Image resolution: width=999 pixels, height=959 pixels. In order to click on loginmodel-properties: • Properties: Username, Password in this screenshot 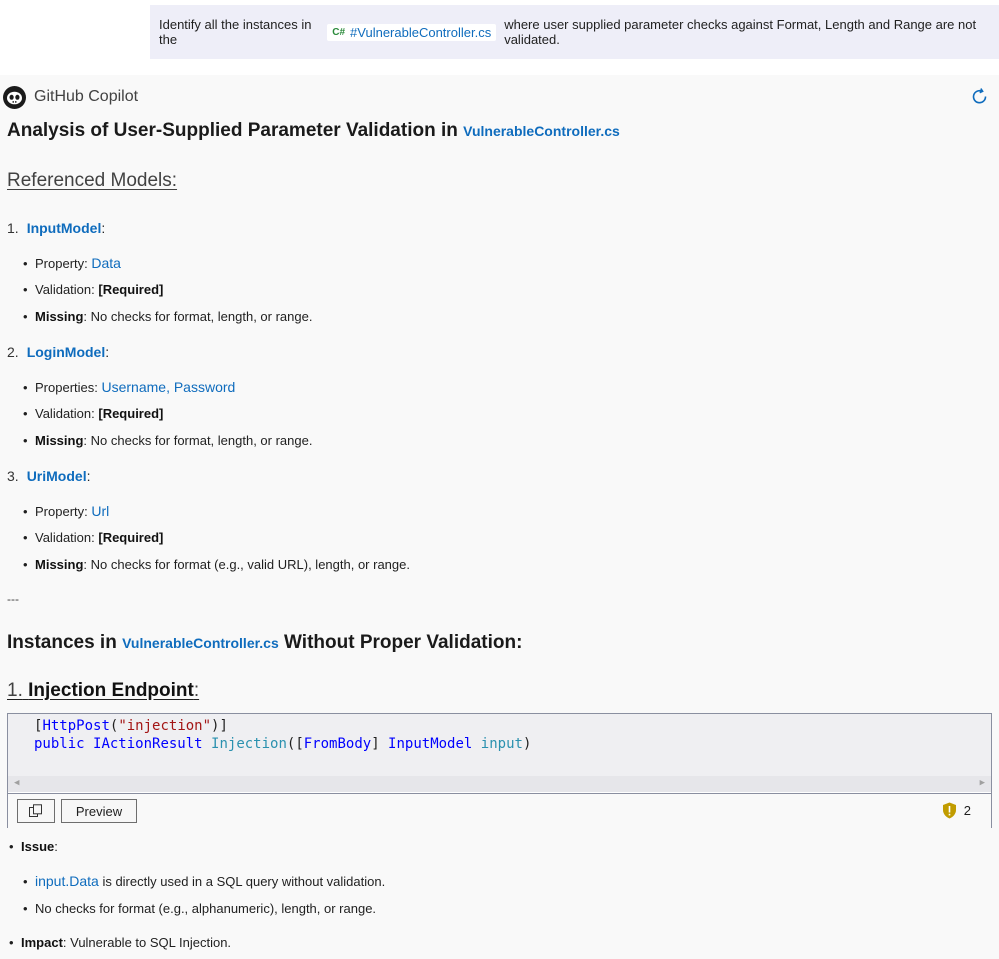, I will do `click(129, 387)`.